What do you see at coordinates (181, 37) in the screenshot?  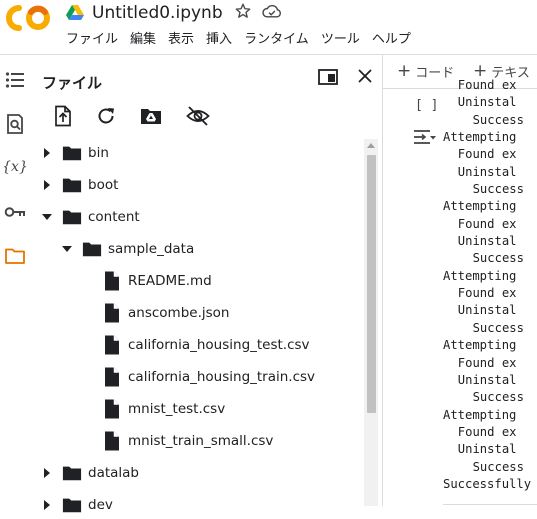 I see `menu-view: 表示` at bounding box center [181, 37].